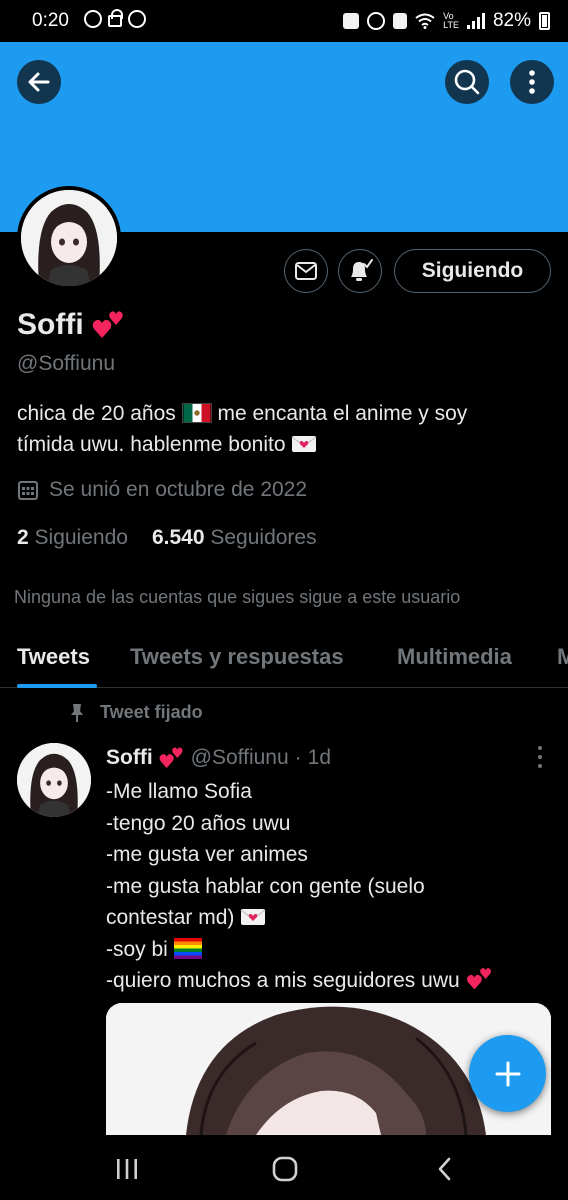 The height and width of the screenshot is (1200, 568). Describe the element at coordinates (178, 537) in the screenshot. I see `followers-count: 6.540` at that location.